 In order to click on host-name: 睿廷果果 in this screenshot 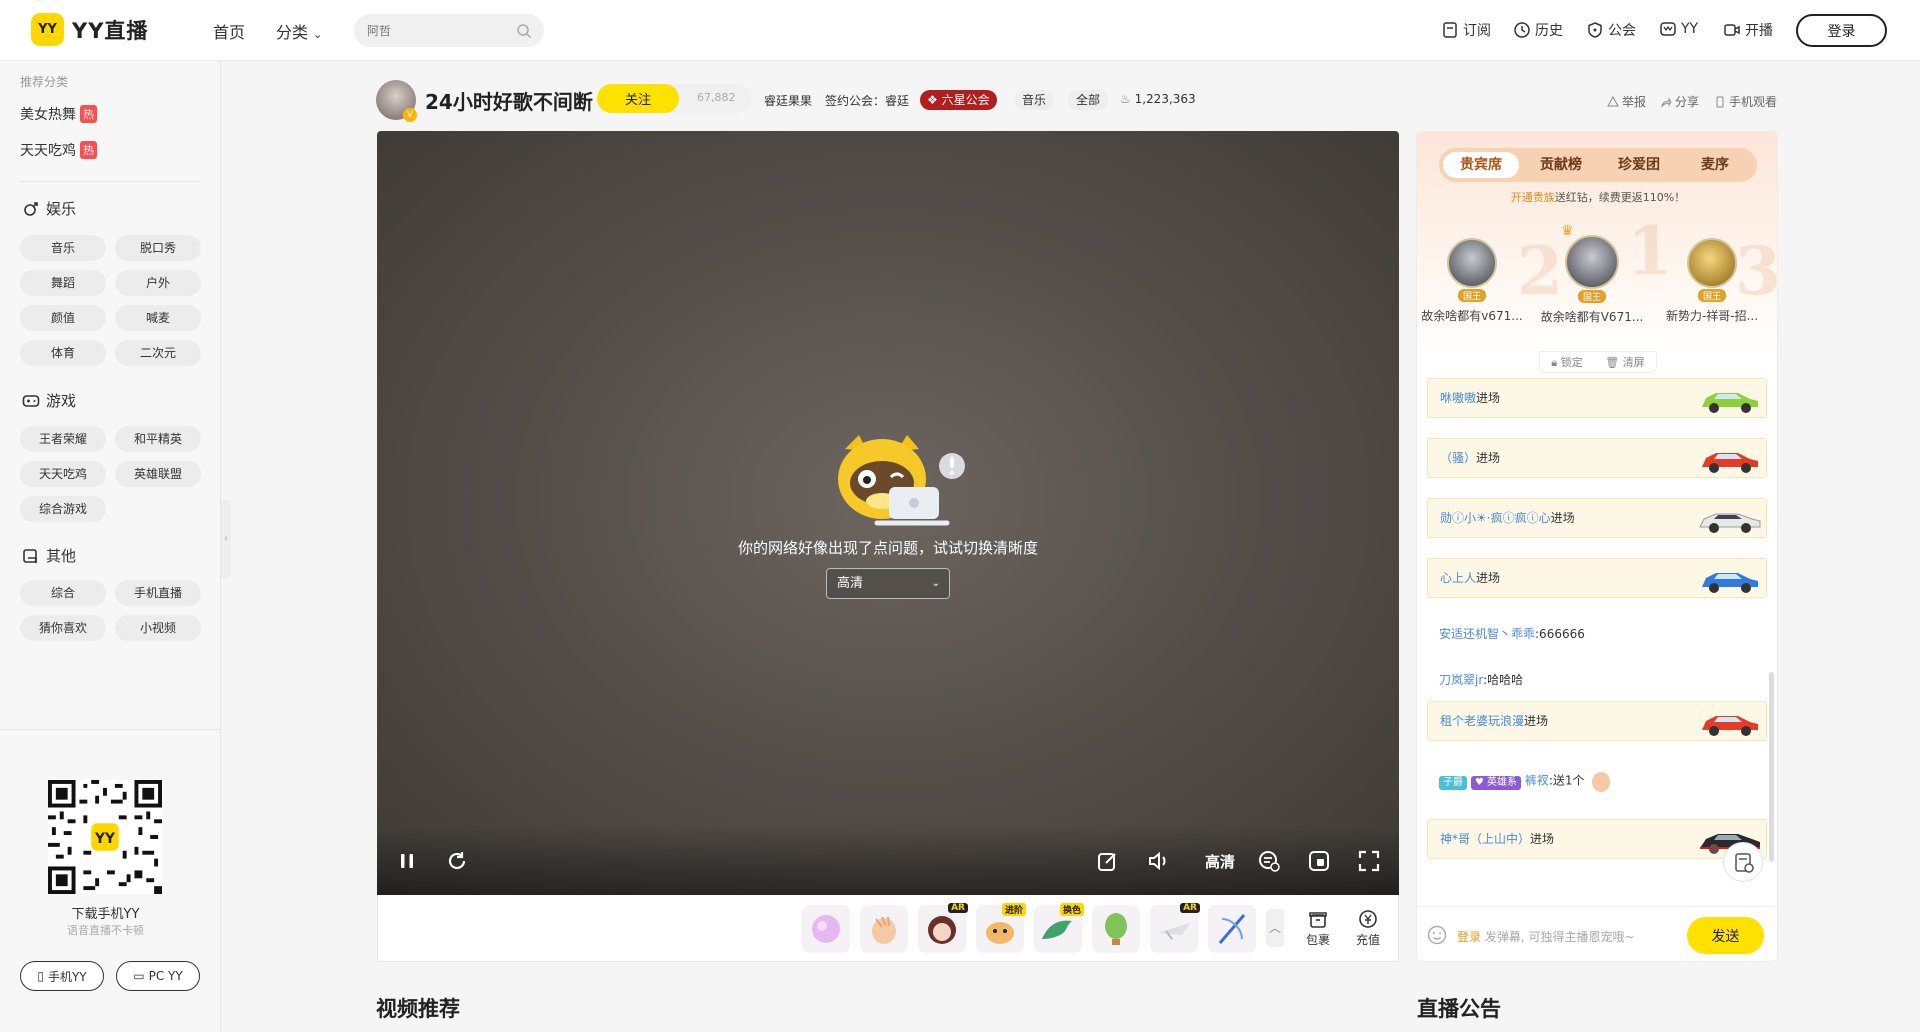, I will do `click(788, 100)`.